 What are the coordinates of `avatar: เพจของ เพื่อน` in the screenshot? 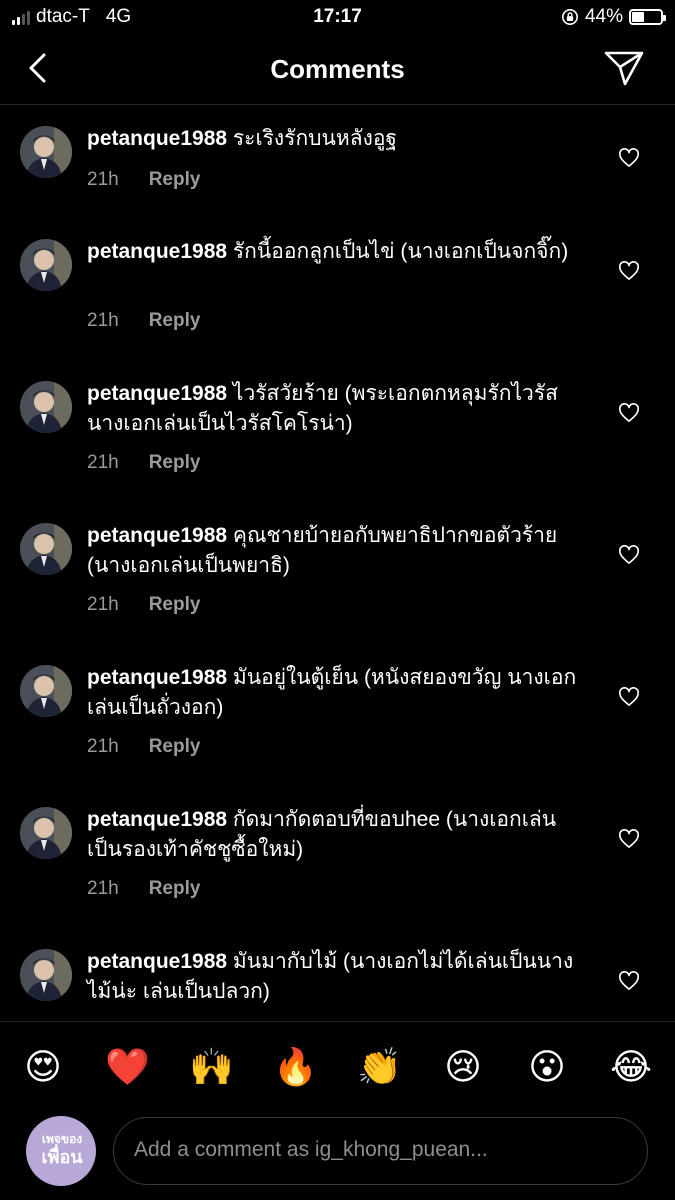 It's located at (61, 1151).